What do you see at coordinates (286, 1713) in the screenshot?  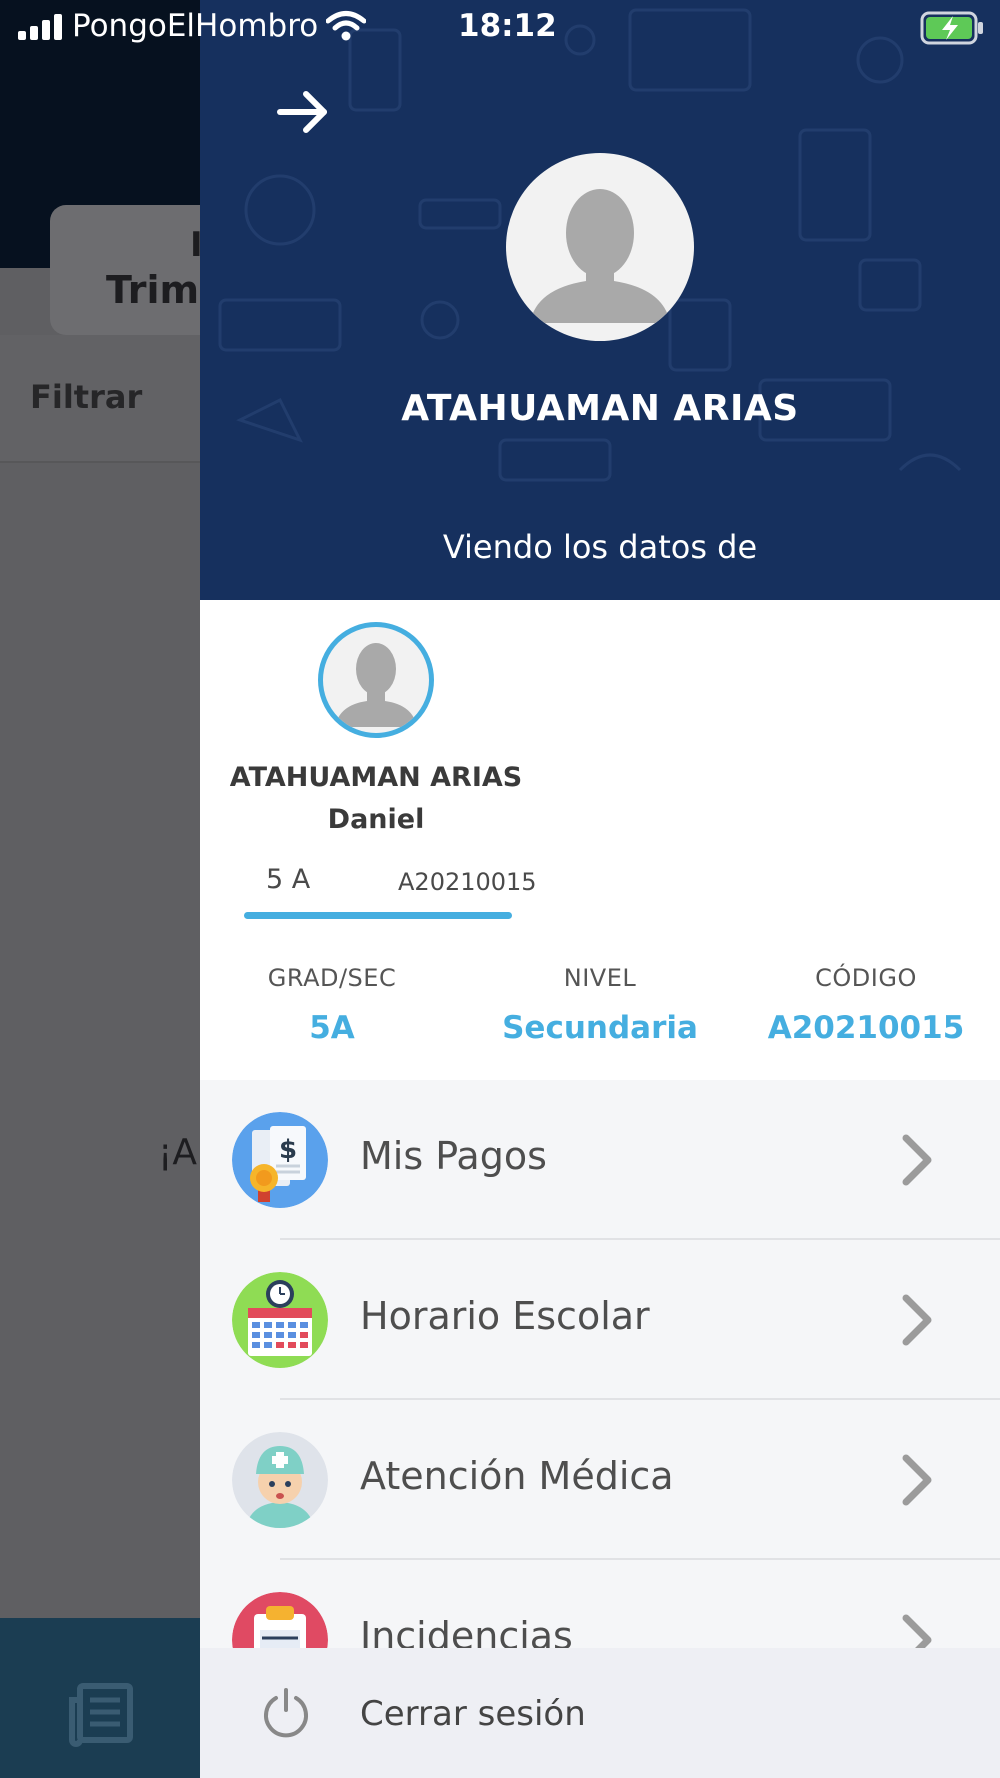 I see `power-icon` at bounding box center [286, 1713].